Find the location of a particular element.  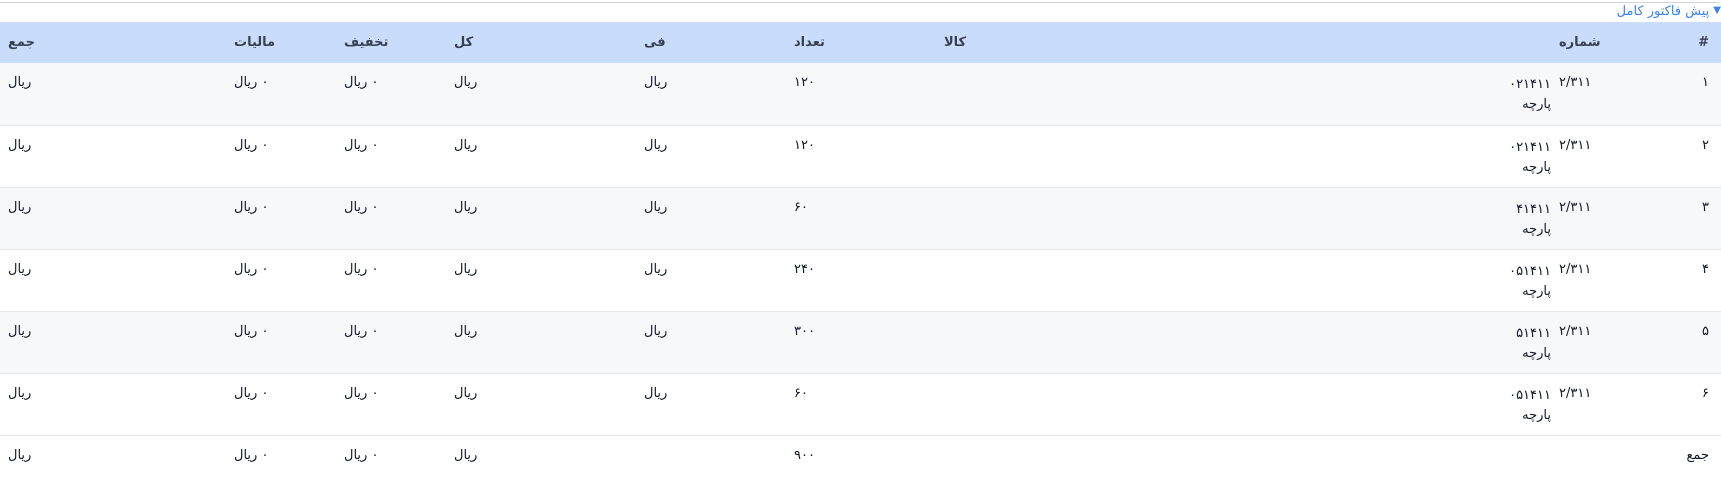

totals-qty: ۹۰۰ is located at coordinates (804, 455).